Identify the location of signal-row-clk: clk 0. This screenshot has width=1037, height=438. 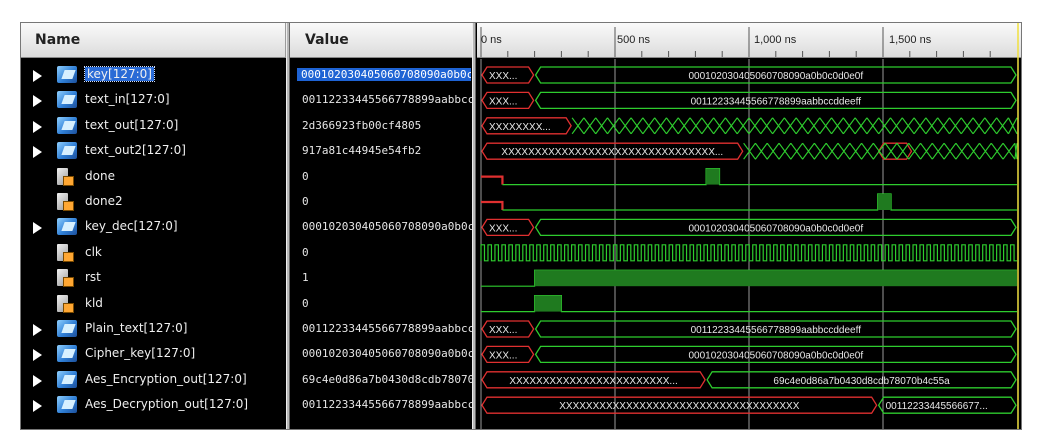
(249, 253).